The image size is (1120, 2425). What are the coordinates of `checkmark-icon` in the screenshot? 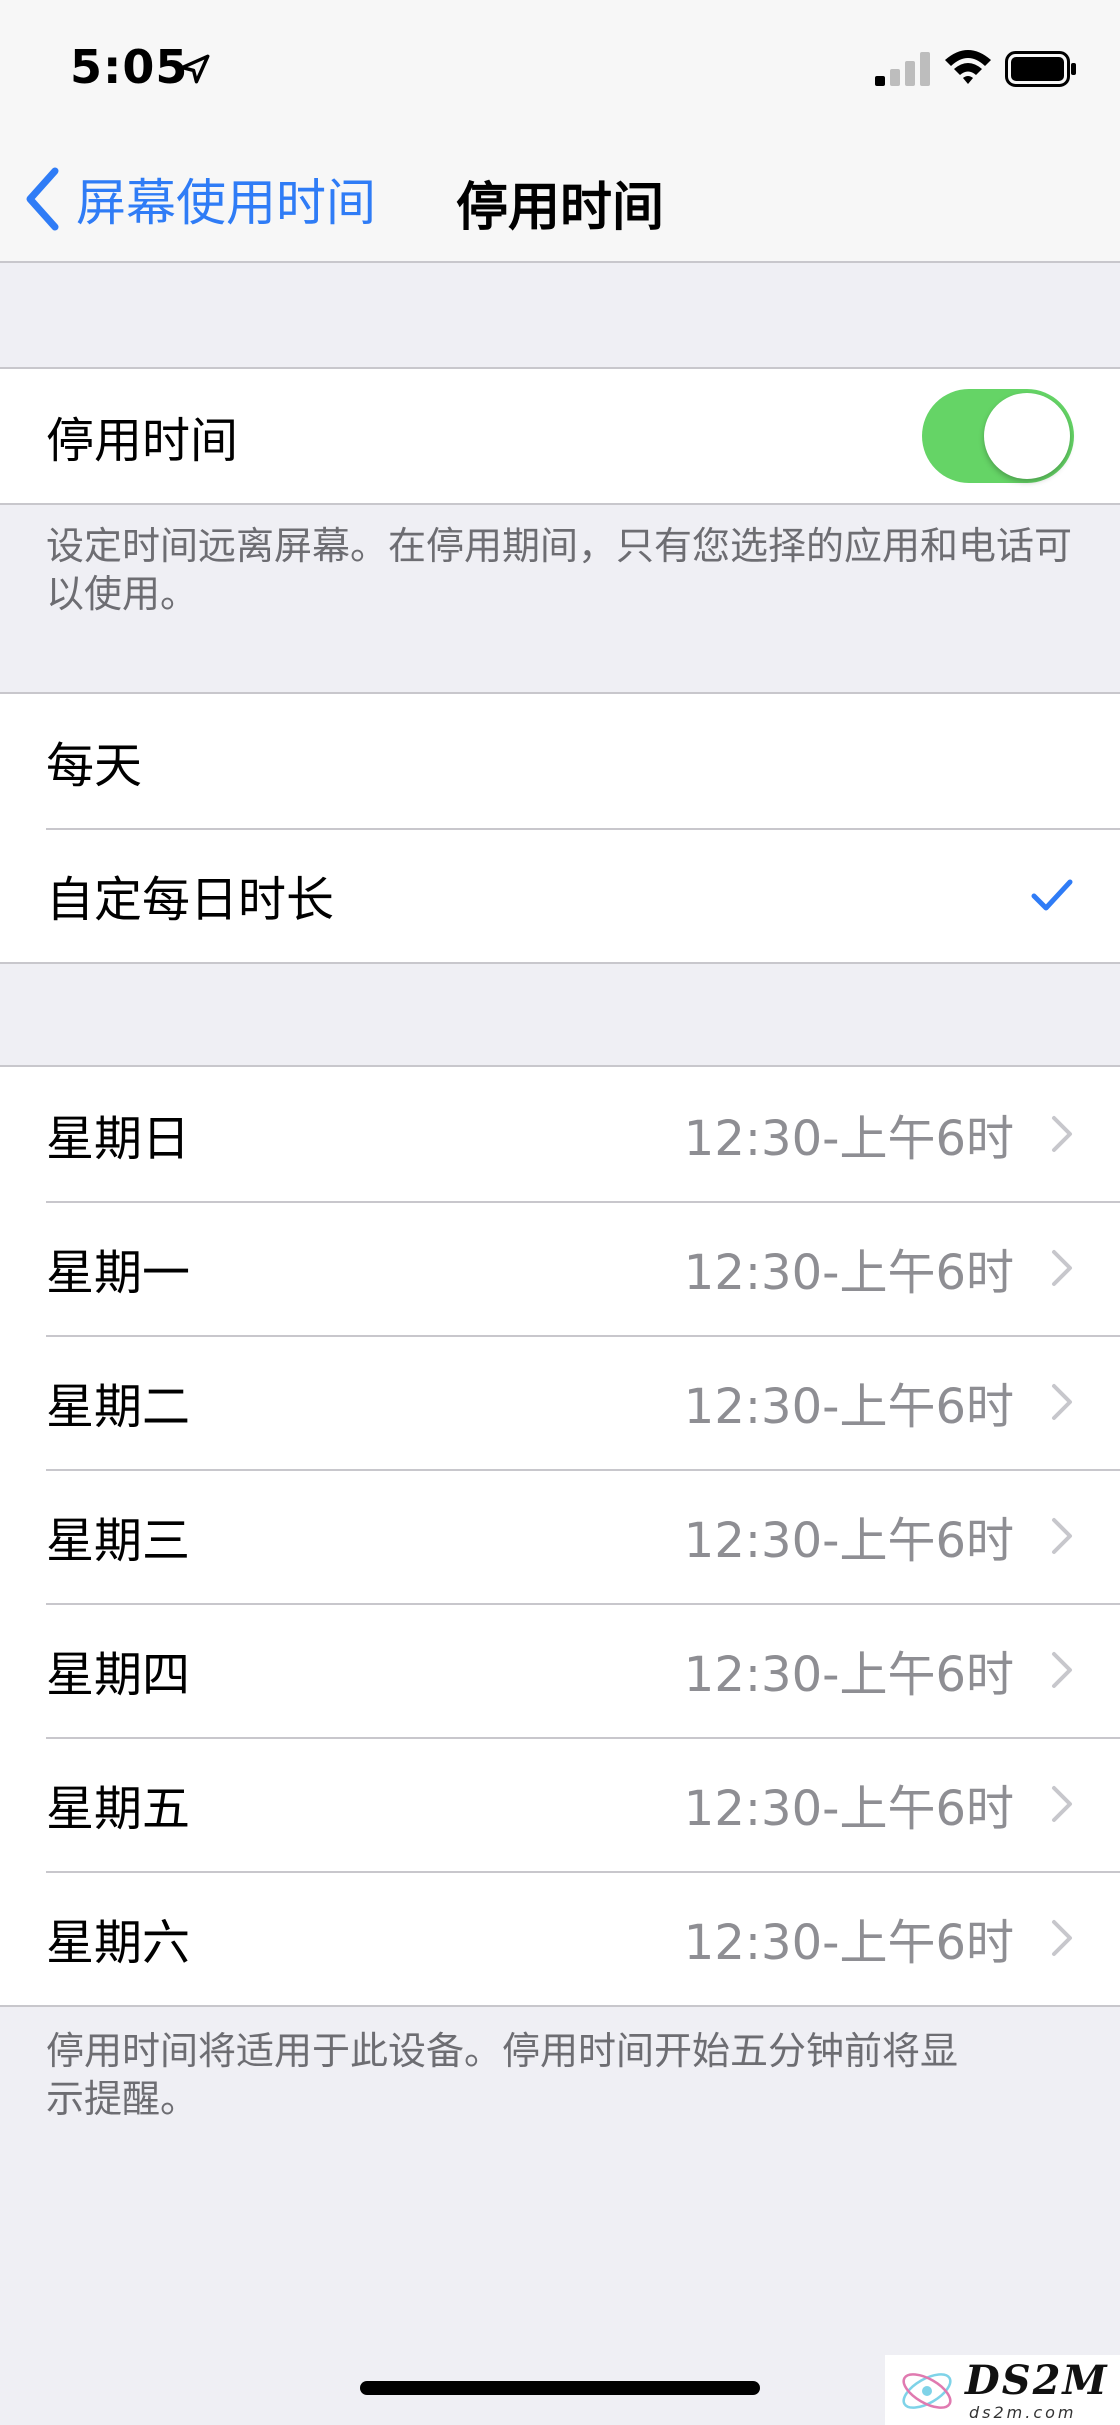 It's located at (1052, 895).